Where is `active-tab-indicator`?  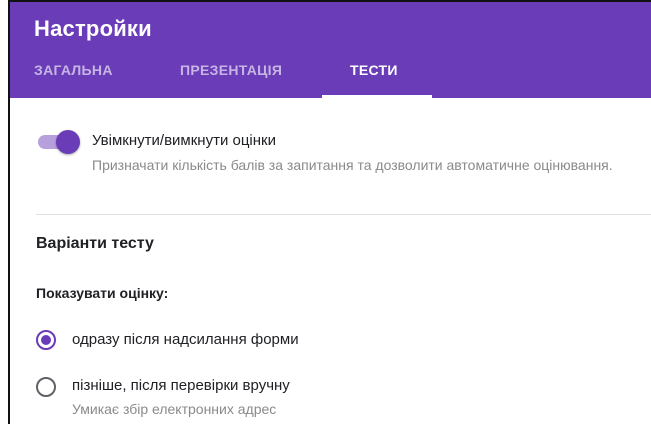 active-tab-indicator is located at coordinates (377, 96).